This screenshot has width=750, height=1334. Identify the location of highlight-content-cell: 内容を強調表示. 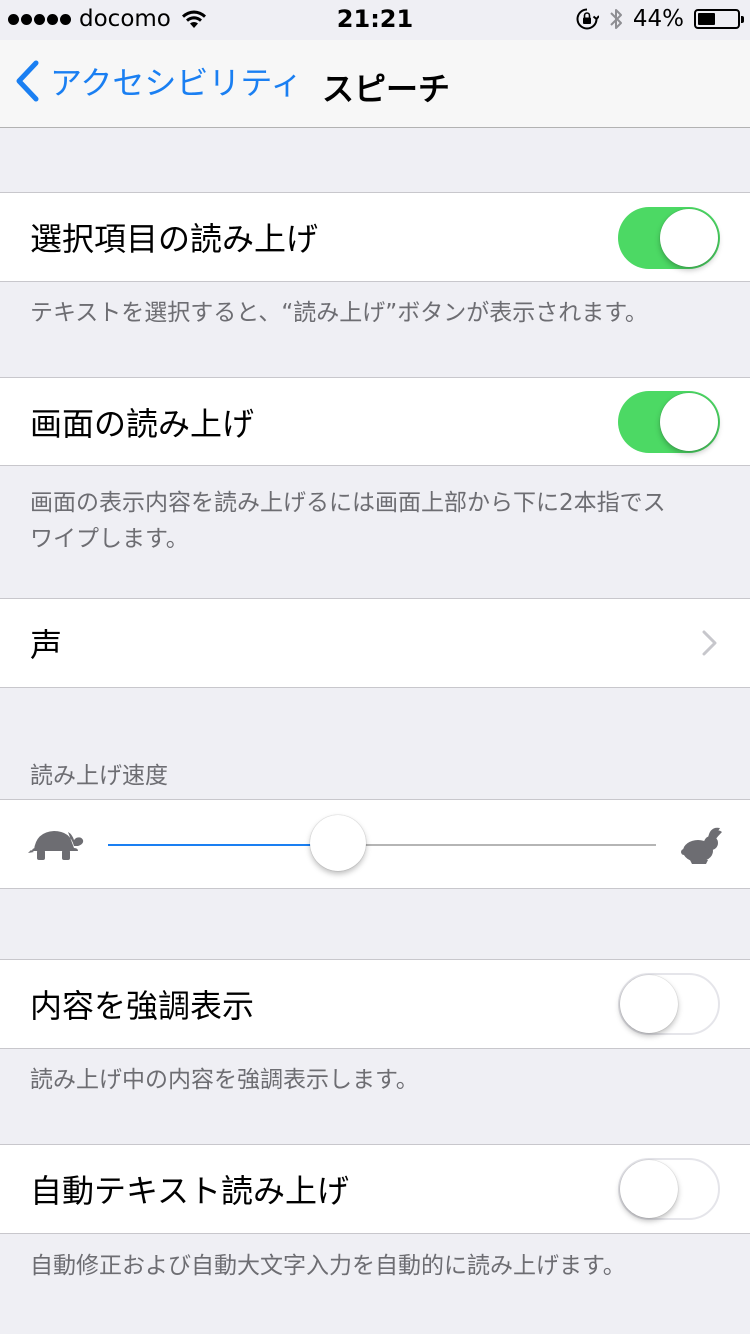
(375, 1004).